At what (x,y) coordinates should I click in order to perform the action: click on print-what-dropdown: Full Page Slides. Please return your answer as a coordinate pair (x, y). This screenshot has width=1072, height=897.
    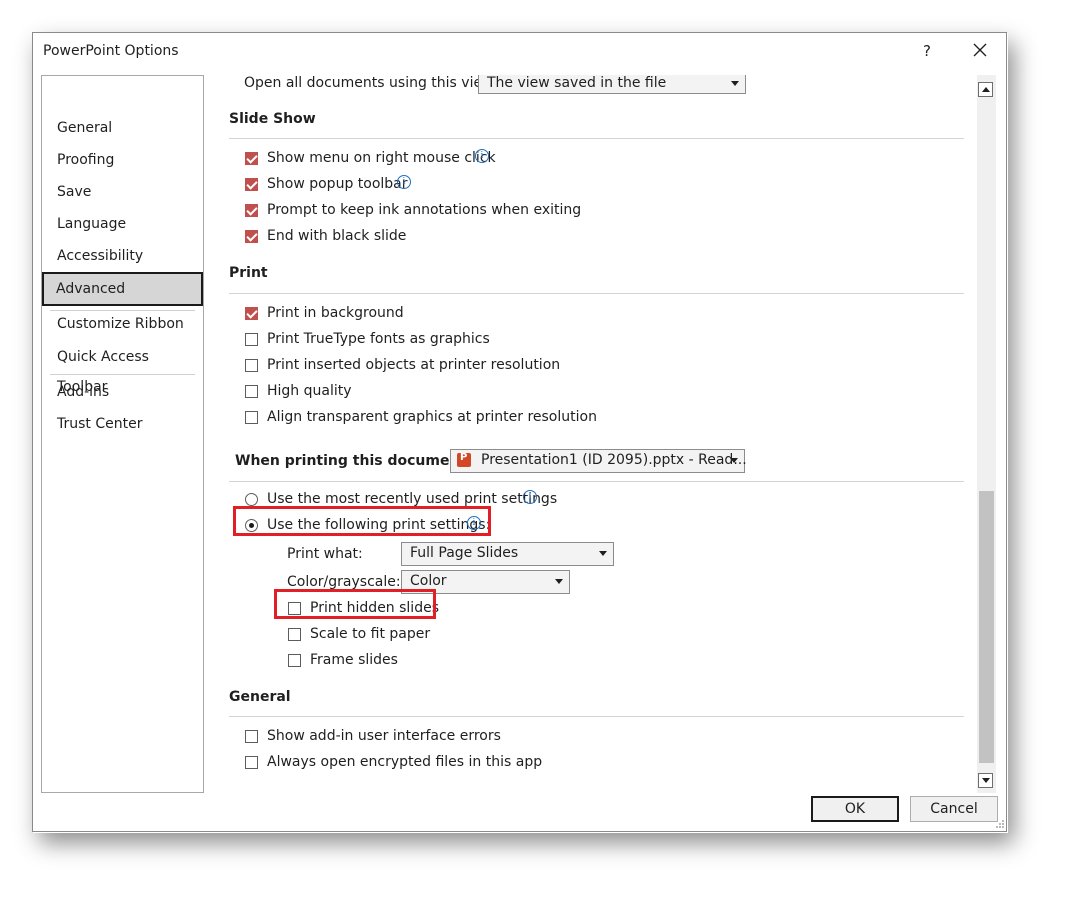
    Looking at the image, I should click on (507, 554).